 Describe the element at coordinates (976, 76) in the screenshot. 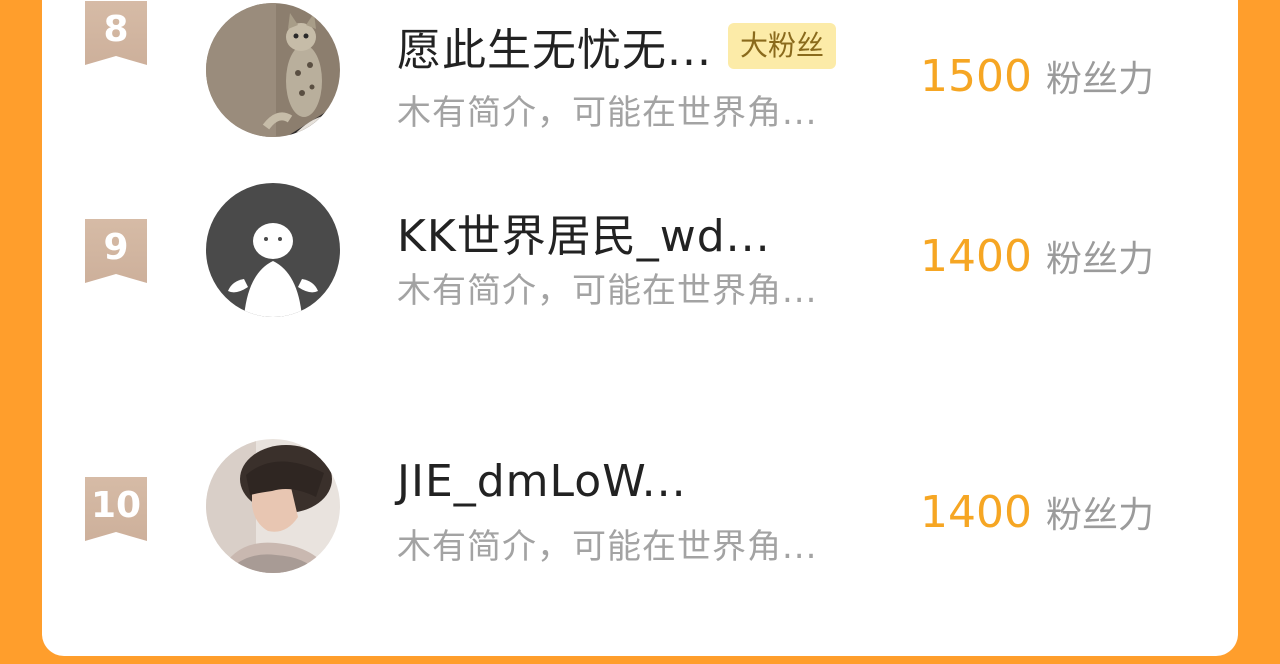

I see `fan-score-value: 1500` at that location.